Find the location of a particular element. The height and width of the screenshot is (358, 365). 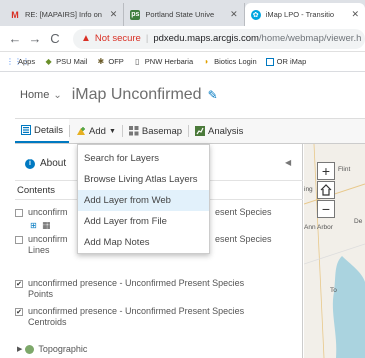

home-link: Home is located at coordinates (34, 95).